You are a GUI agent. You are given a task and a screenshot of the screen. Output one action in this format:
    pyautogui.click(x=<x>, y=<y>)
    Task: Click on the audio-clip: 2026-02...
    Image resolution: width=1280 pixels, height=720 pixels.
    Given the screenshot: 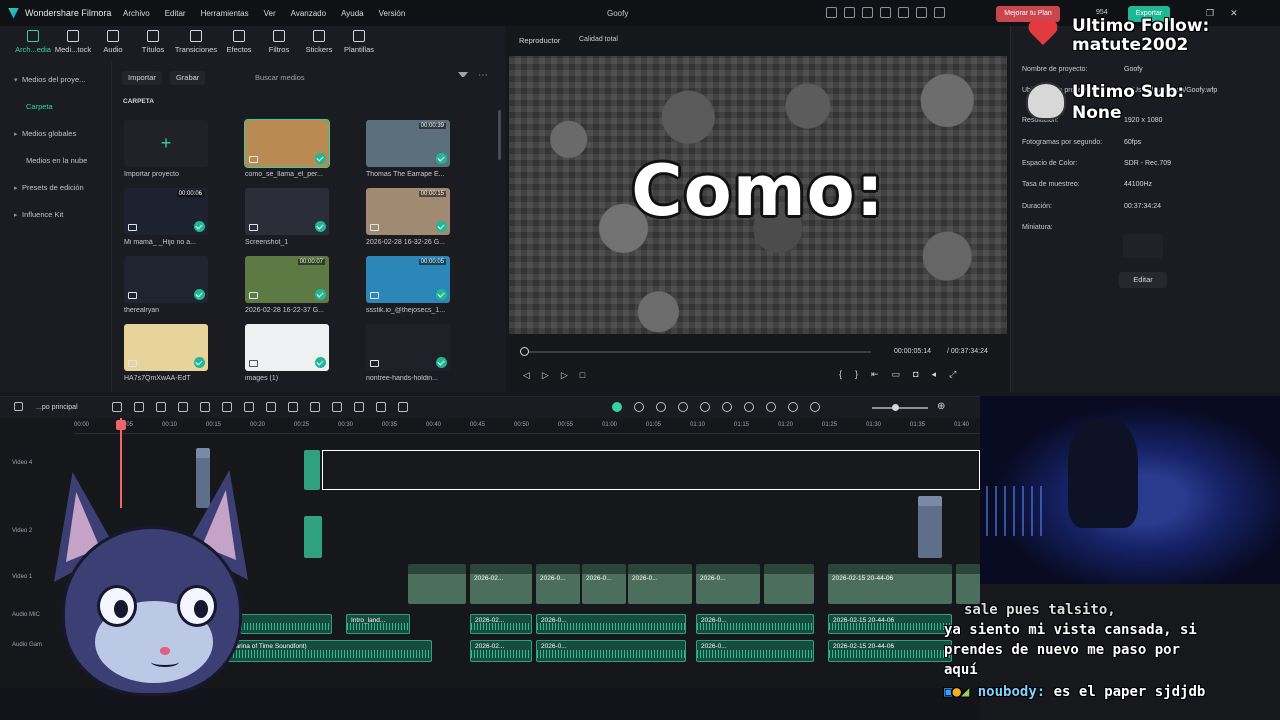 What is the action you would take?
    pyautogui.click(x=501, y=651)
    